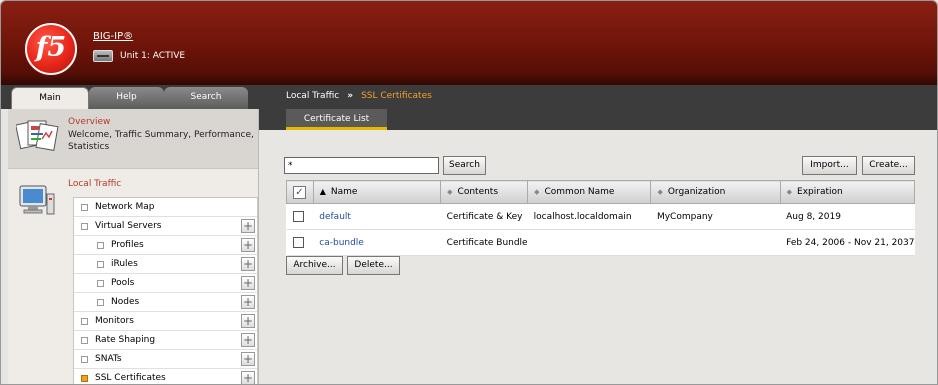 The height and width of the screenshot is (385, 938). I want to click on sidebar-item-virtual-servers: Virtual Servers +, so click(165, 226).